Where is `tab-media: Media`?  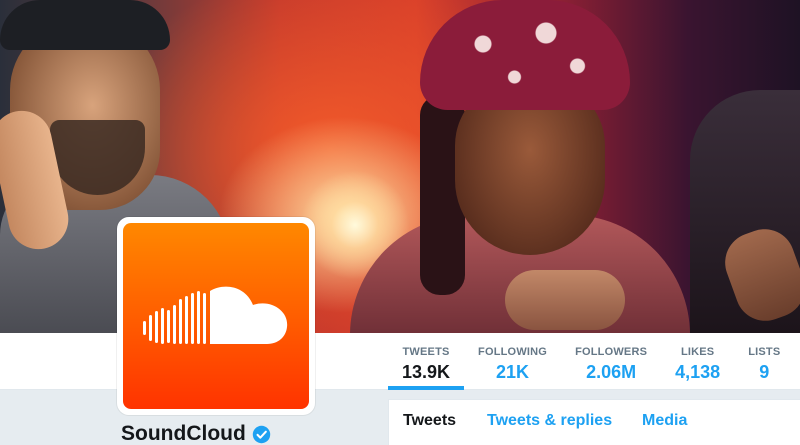 tab-media: Media is located at coordinates (664, 421).